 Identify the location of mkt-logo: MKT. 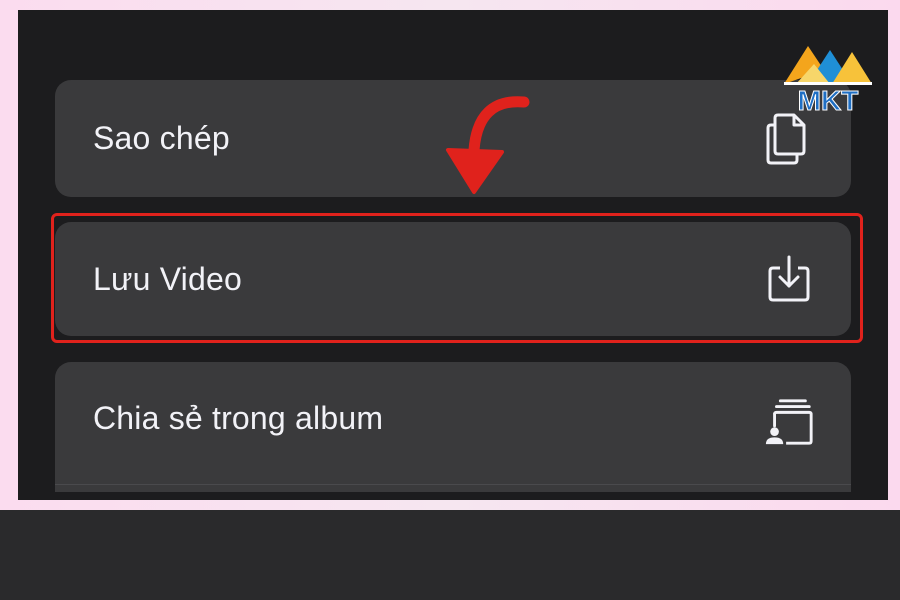
(828, 83).